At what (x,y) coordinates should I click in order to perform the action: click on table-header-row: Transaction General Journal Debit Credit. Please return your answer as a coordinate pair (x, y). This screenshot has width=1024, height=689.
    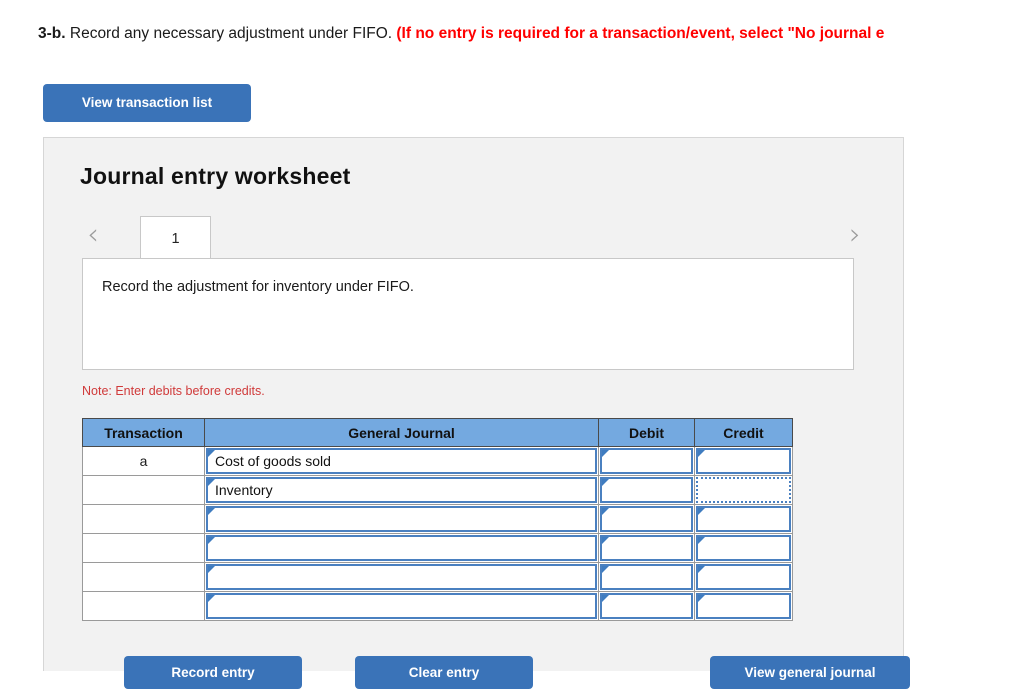
    Looking at the image, I should click on (437, 432).